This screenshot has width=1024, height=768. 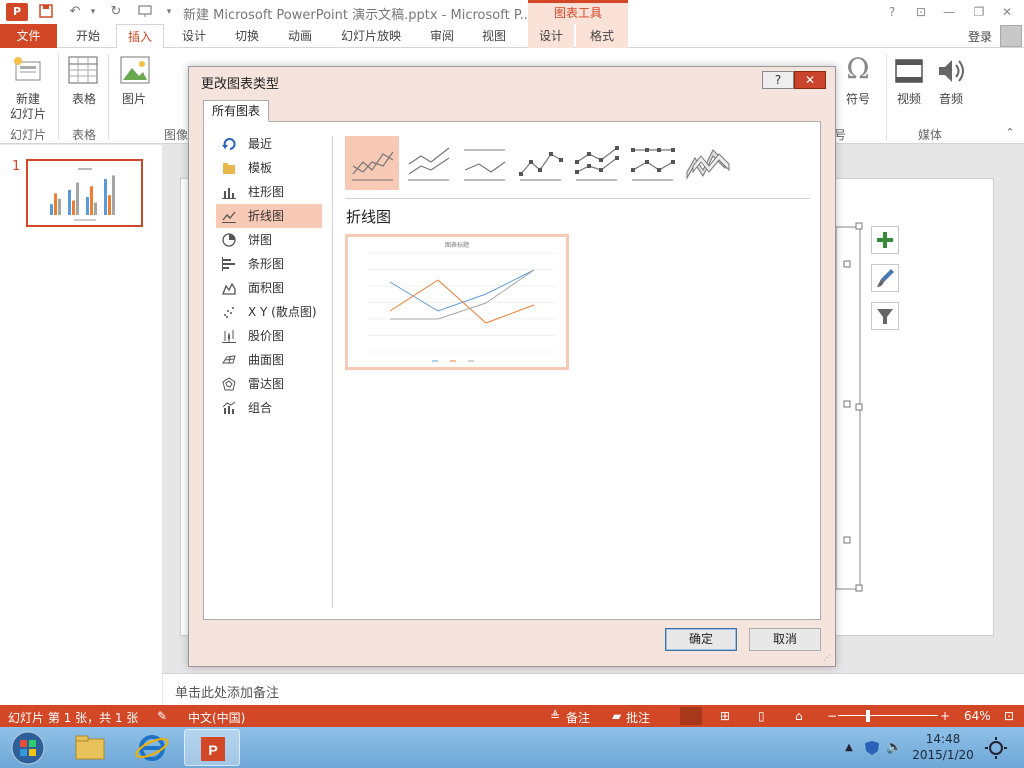 I want to click on new-slide-label: 幻灯片, so click(x=28, y=113).